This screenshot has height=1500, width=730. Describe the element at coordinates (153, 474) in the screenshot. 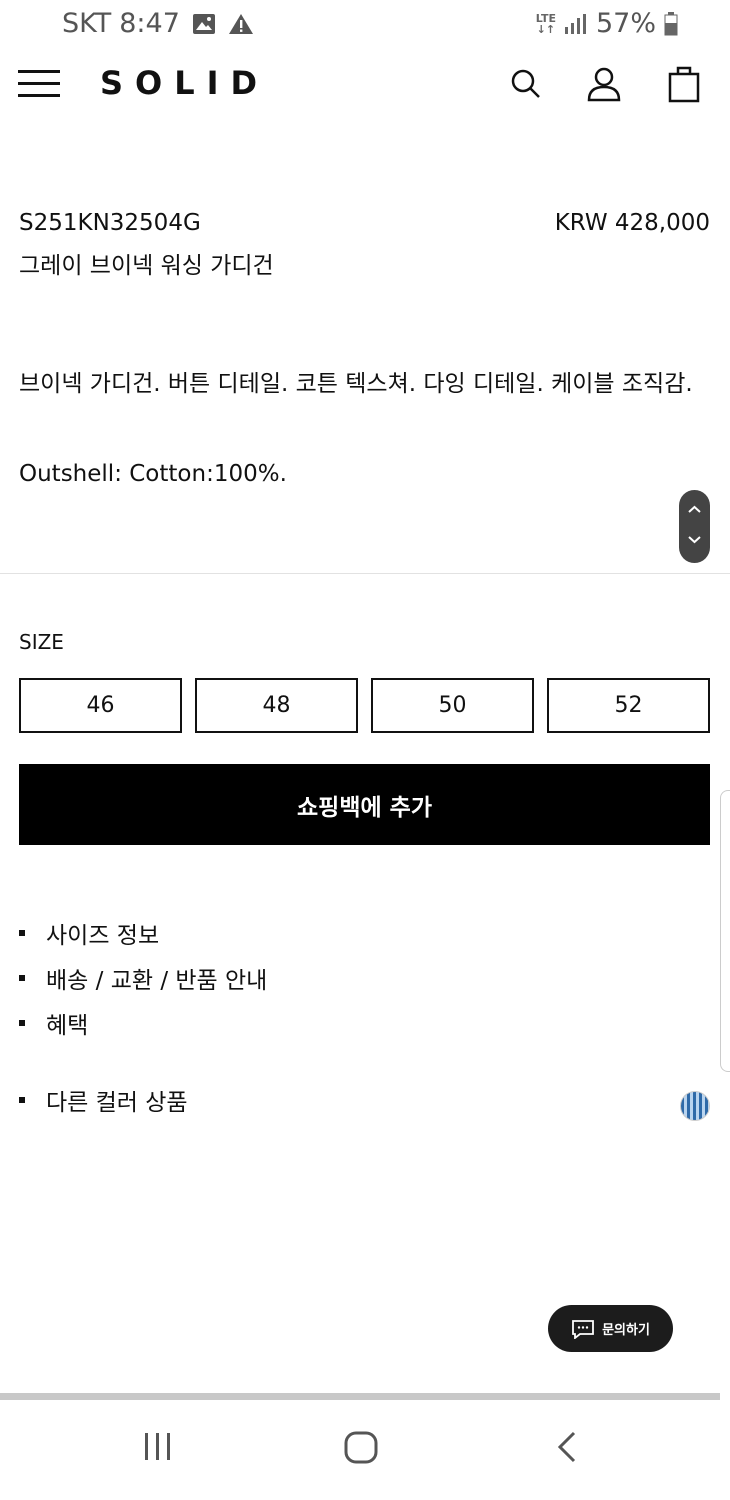

I see `product-material: Outshell: Cotton:100%.` at that location.